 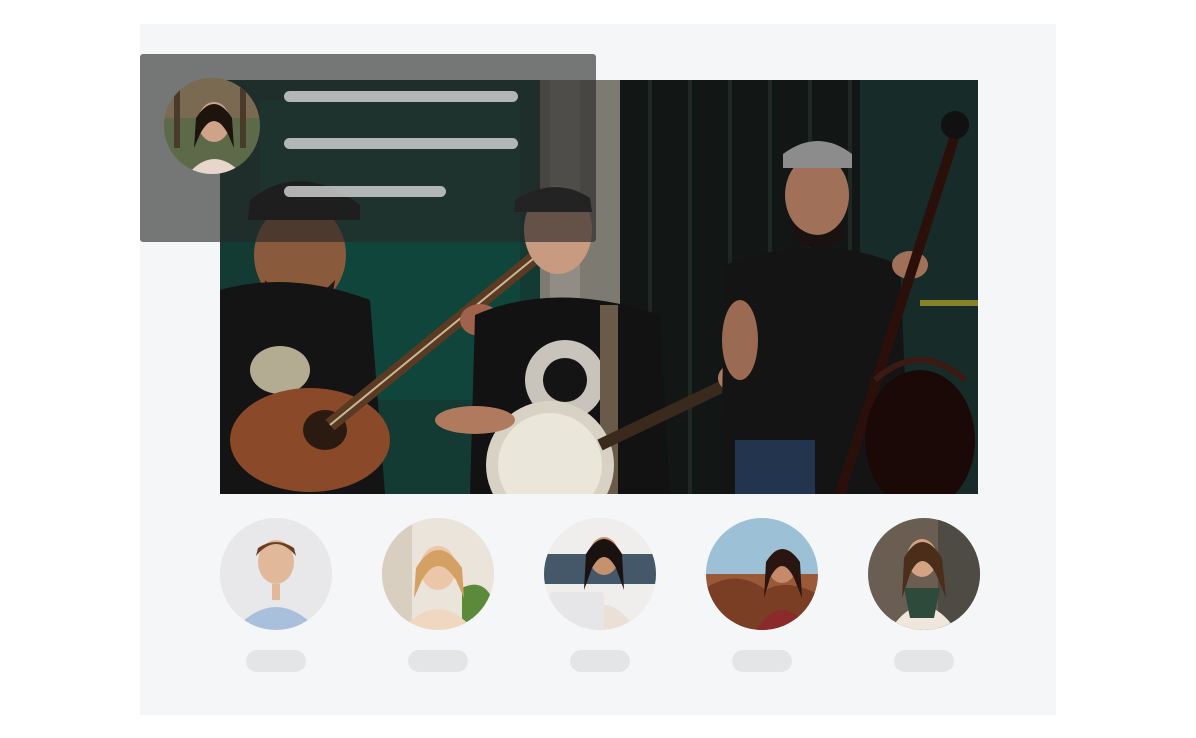 I want to click on woman-scarf-photo, so click(x=924, y=574).